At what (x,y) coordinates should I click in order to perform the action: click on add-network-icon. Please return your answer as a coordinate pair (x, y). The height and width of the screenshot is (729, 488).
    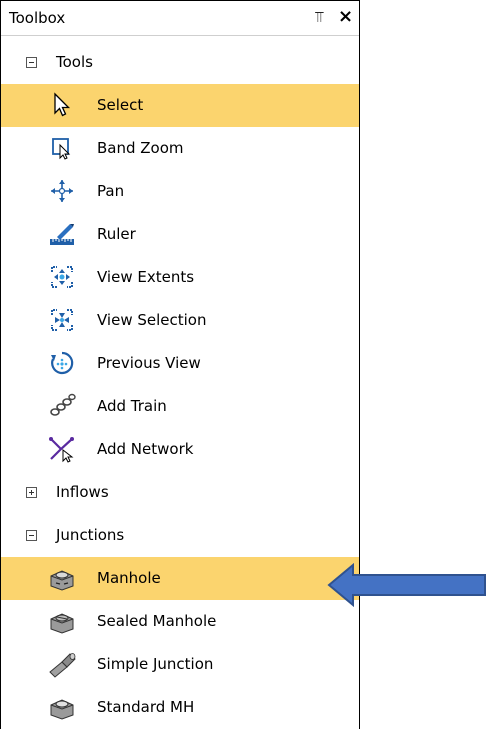
    Looking at the image, I should click on (61, 450).